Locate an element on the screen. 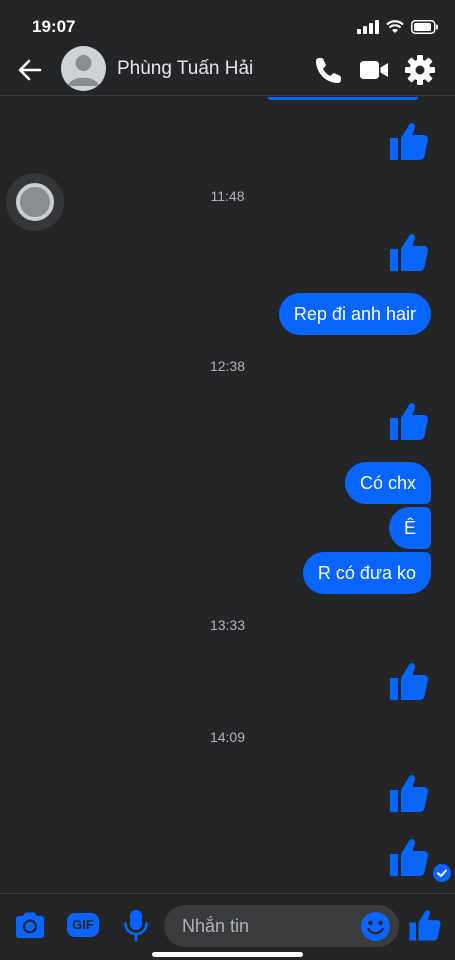 This screenshot has width=455, height=960. video-camera-icon is located at coordinates (374, 70).